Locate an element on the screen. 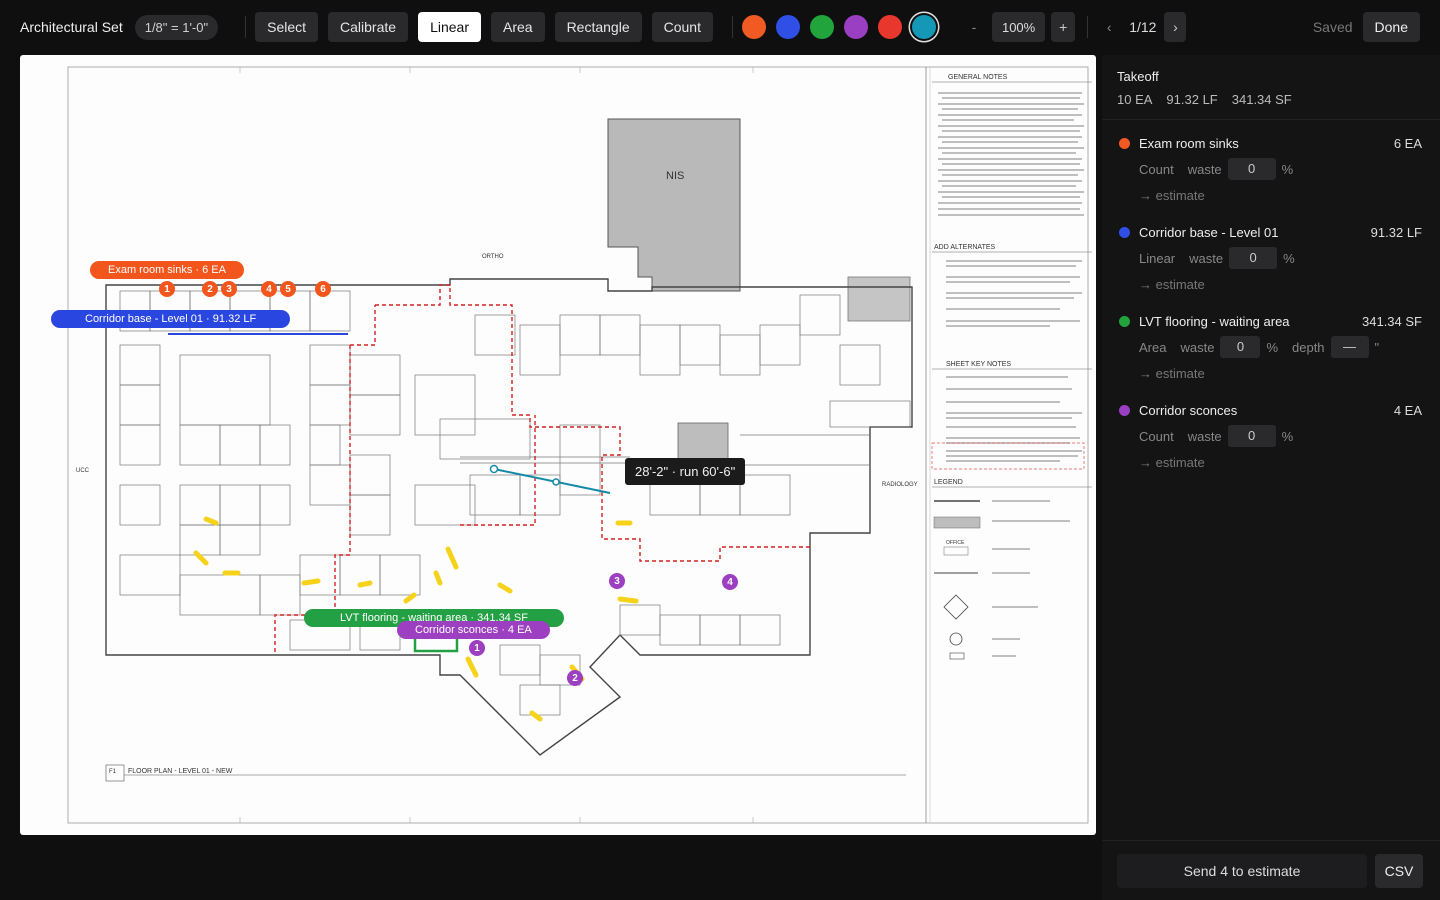 The height and width of the screenshot is (900, 1440). tool-select-button: Select is located at coordinates (287, 27).